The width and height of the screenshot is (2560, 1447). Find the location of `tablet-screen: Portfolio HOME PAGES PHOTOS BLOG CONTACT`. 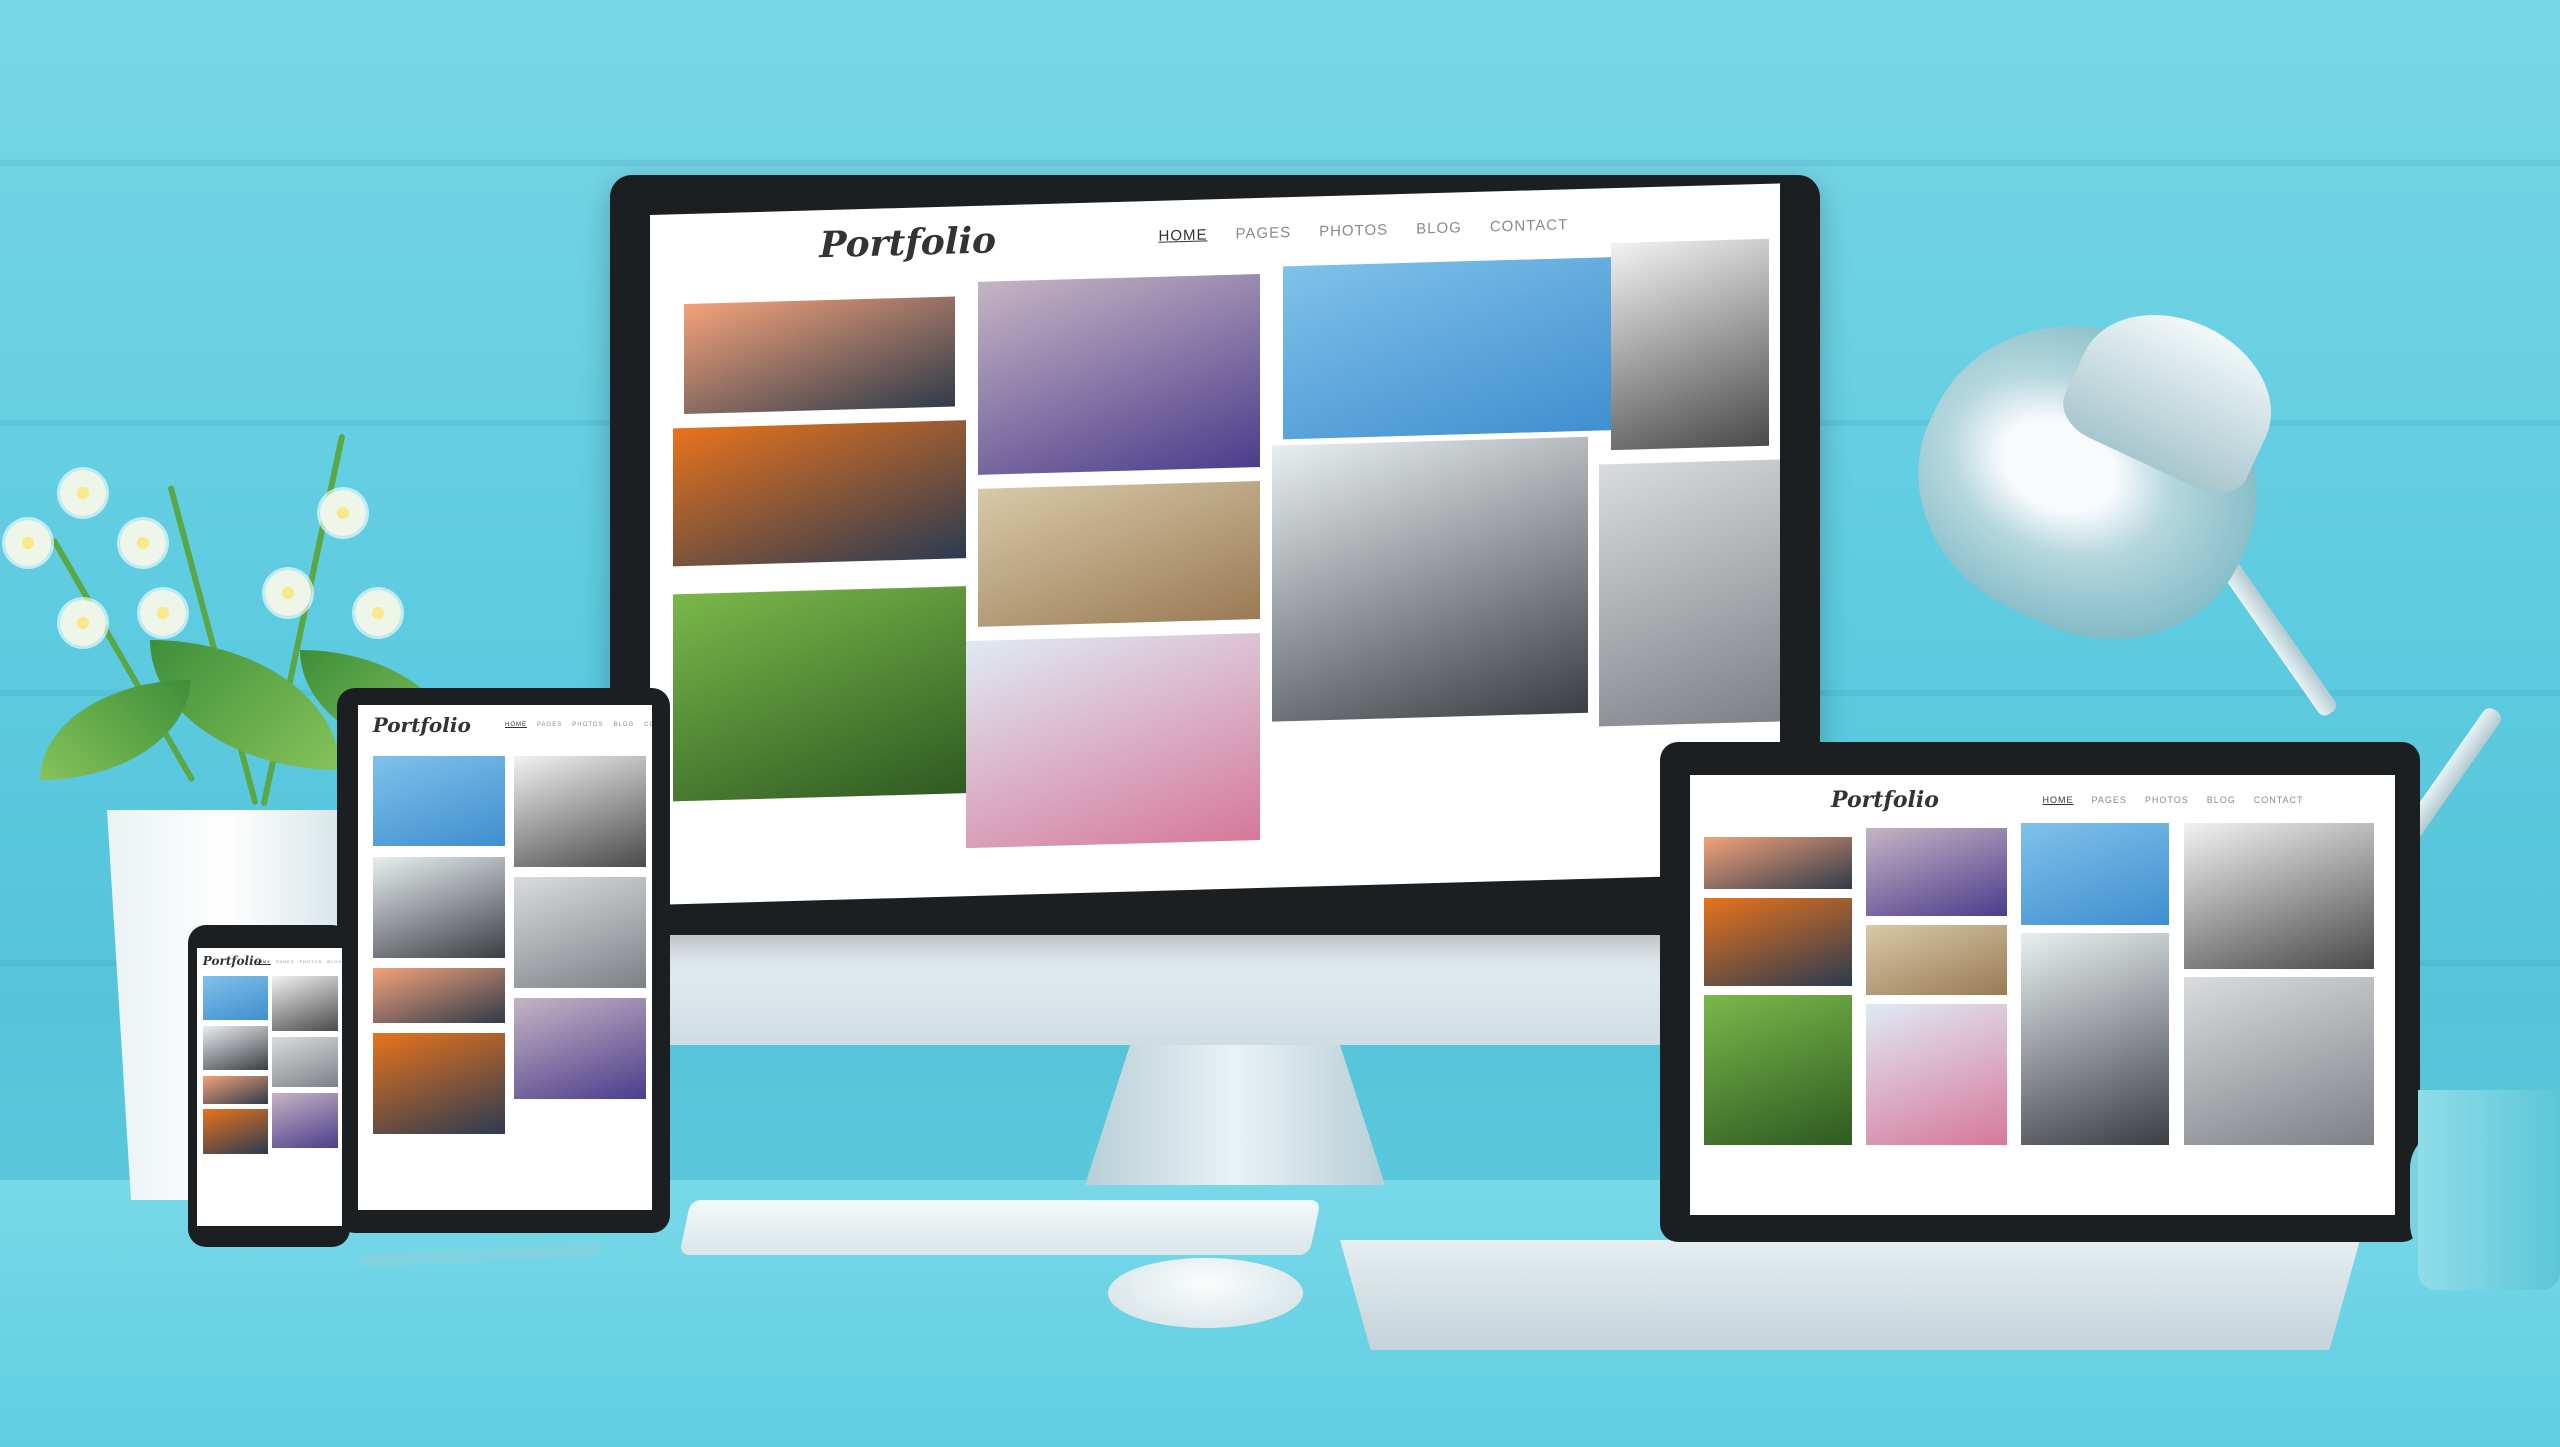

tablet-screen: Portfolio HOME PAGES PHOTOS BLOG CONTACT is located at coordinates (505, 957).